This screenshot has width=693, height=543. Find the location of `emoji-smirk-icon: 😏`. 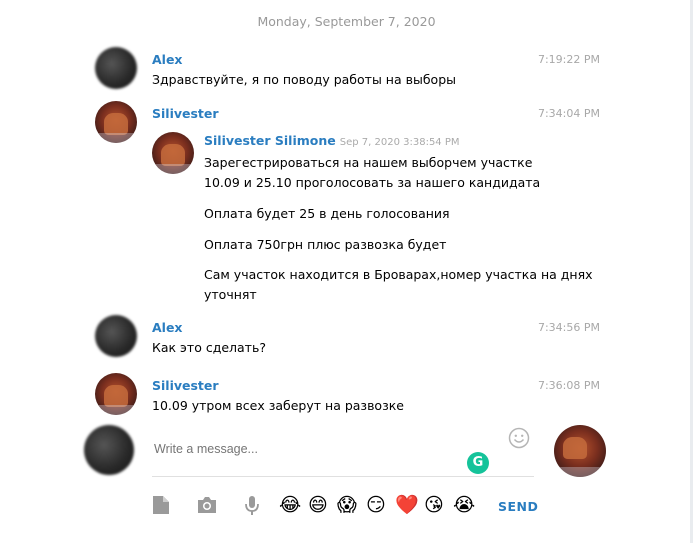

emoji-smirk-icon: 😏 is located at coordinates (376, 505).